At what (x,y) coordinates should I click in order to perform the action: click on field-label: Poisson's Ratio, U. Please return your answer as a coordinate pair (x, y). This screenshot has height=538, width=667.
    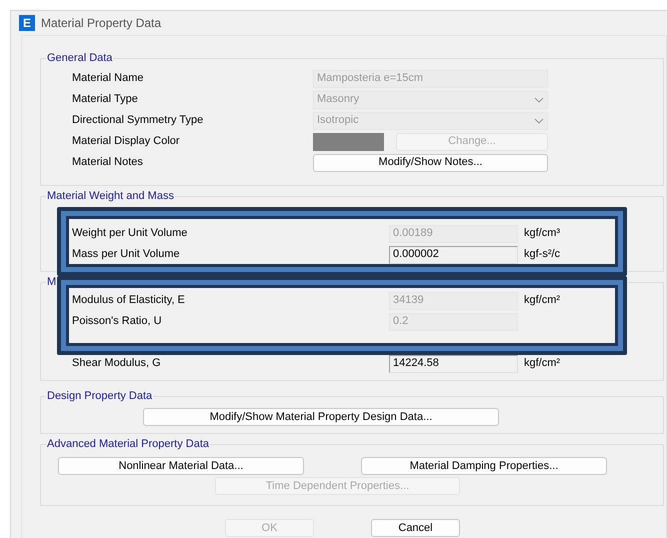
    Looking at the image, I should click on (117, 322).